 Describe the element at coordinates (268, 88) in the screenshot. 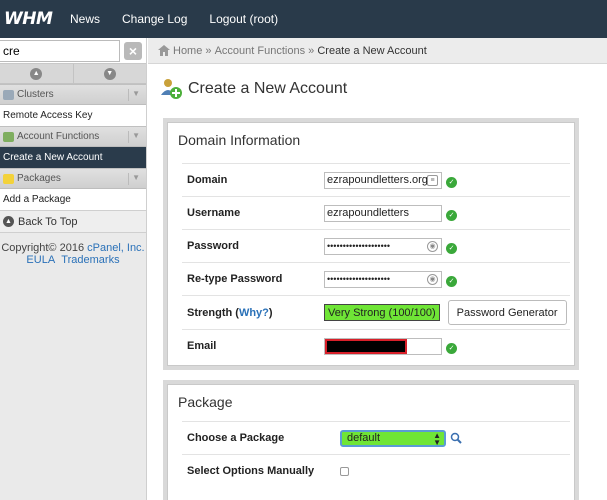

I see `page-title: Create a New Account` at that location.